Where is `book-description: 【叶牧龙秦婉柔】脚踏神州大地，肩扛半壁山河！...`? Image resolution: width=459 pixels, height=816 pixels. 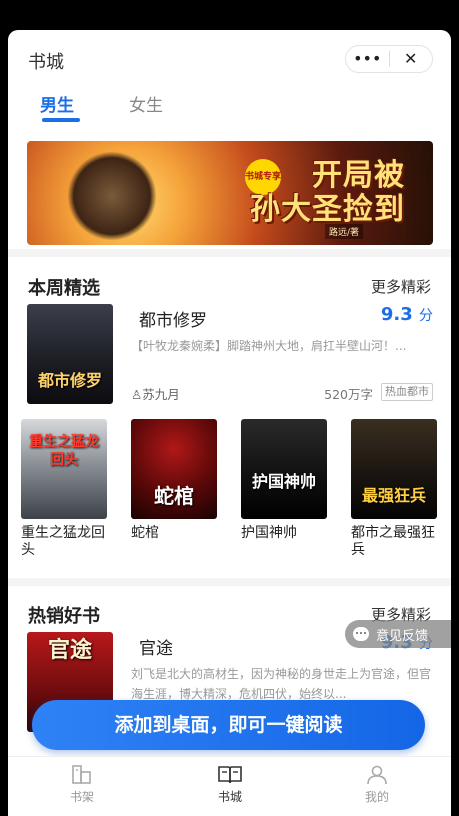 book-description: 【叶牧龙秦婉柔】脚踏神州大地，肩扛半壁山河！... is located at coordinates (269, 346).